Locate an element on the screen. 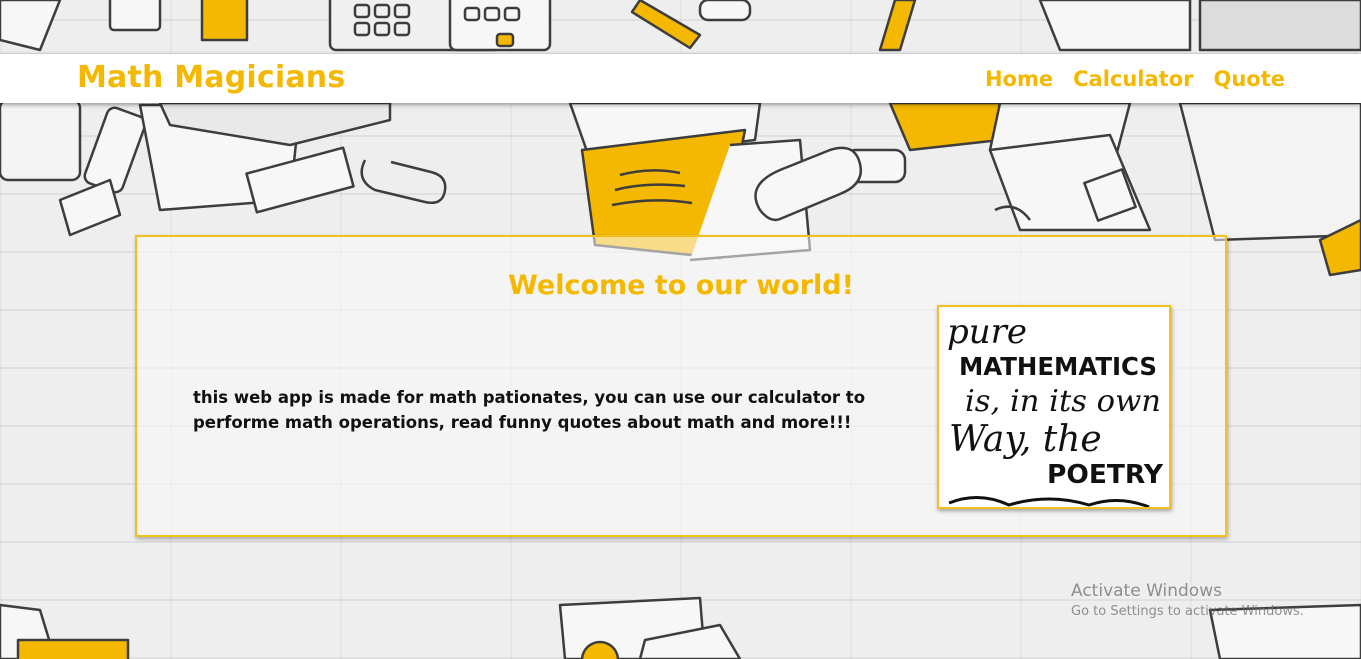  quote-line-1: pure is located at coordinates (987, 332).